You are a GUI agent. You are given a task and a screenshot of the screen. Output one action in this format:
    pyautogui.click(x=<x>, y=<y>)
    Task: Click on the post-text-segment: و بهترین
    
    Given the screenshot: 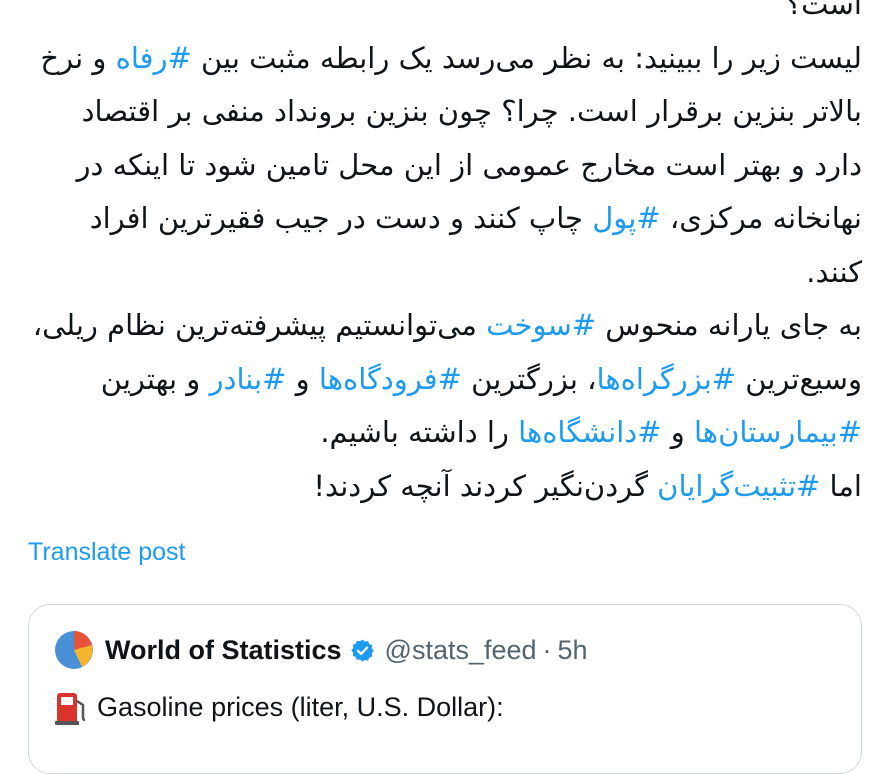 What is the action you would take?
    pyautogui.click(x=155, y=378)
    